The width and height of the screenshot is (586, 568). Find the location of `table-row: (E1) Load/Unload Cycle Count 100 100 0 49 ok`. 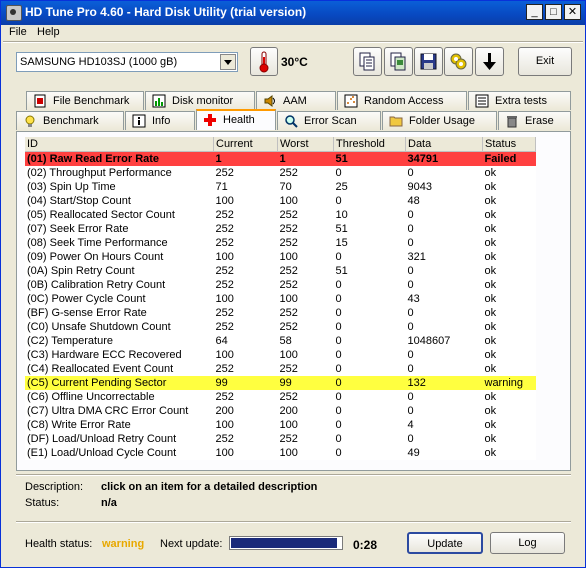

table-row: (E1) Load/Unload Cycle Count 100 100 0 49 ok is located at coordinates (280, 453).